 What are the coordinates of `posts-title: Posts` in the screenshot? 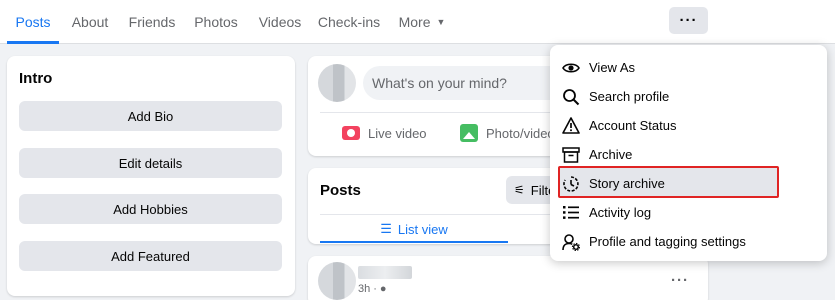 It's located at (340, 190).